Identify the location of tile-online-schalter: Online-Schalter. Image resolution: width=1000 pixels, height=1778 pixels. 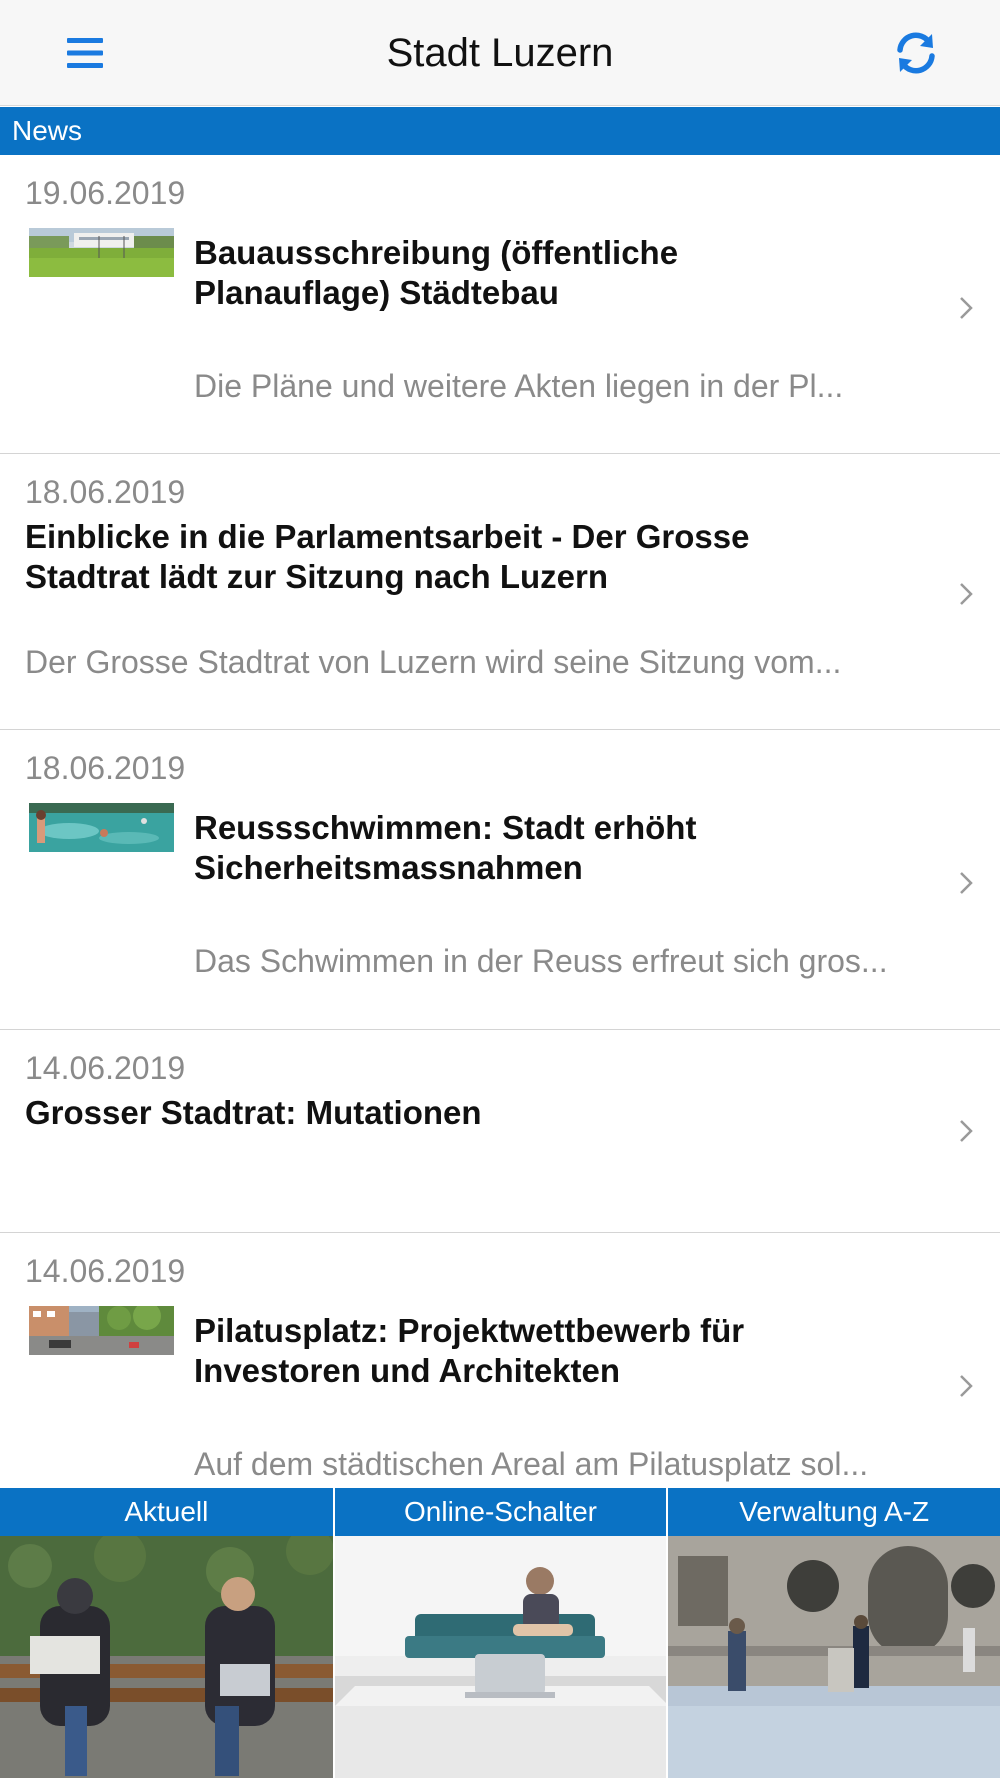
(499, 1633).